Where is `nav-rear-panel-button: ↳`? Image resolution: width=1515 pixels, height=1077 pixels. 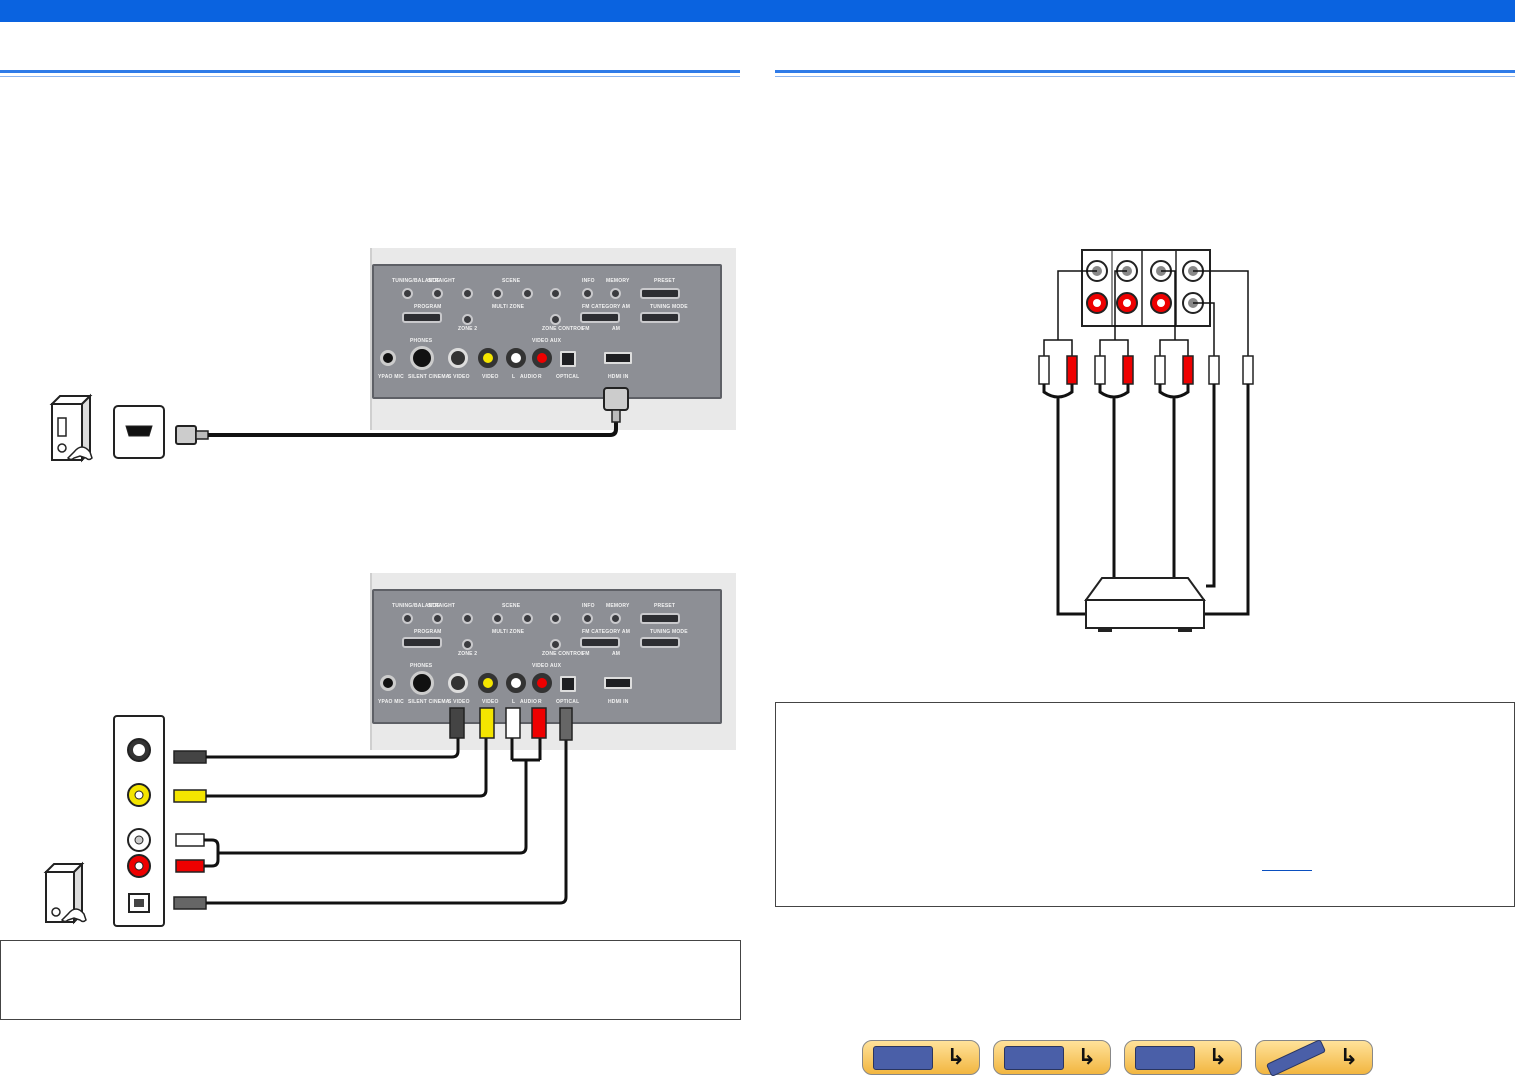
nav-rear-panel-button: ↳ is located at coordinates (1052, 1057).